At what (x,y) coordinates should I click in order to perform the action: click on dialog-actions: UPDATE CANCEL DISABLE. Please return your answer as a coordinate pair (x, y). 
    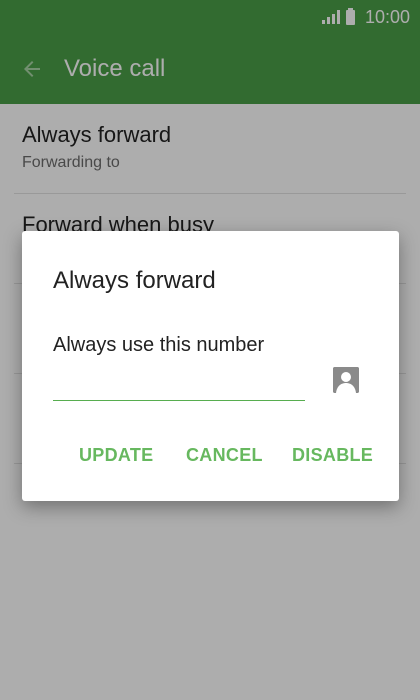
    Looking at the image, I should click on (210, 457).